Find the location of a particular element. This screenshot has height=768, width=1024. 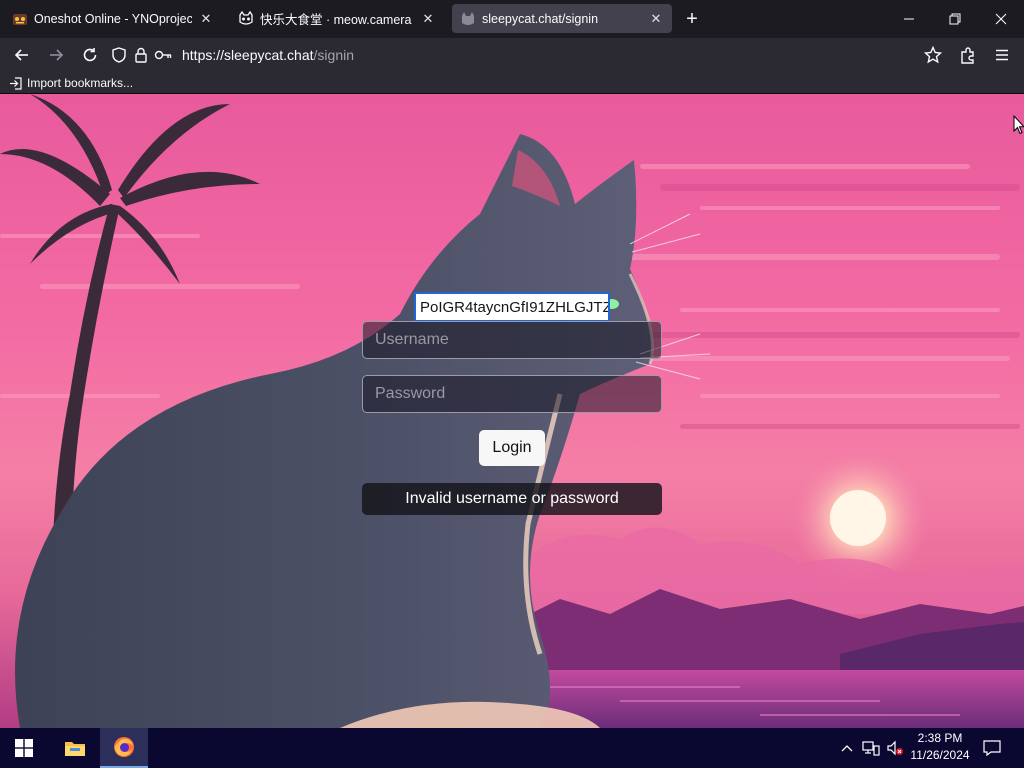

autofill-text-overlay: PoIGR4taycnGfI91 ZHLGJTZ is located at coordinates (512, 307).